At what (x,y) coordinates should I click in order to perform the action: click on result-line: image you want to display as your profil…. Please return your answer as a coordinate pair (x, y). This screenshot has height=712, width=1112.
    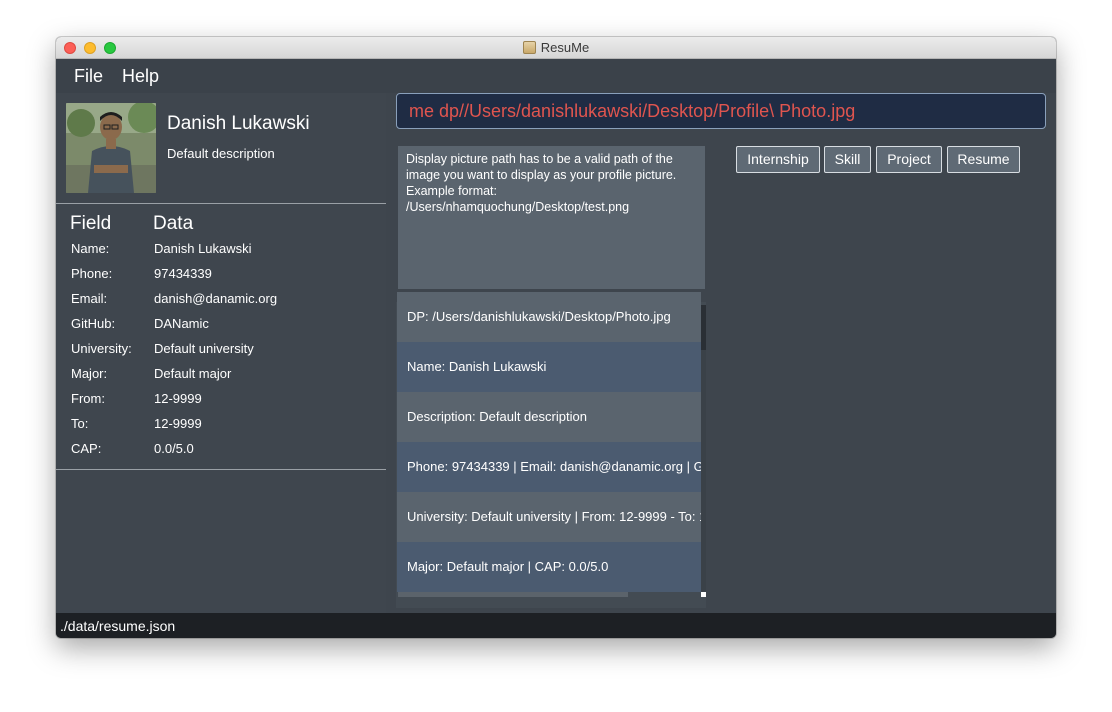
    Looking at the image, I should click on (541, 175).